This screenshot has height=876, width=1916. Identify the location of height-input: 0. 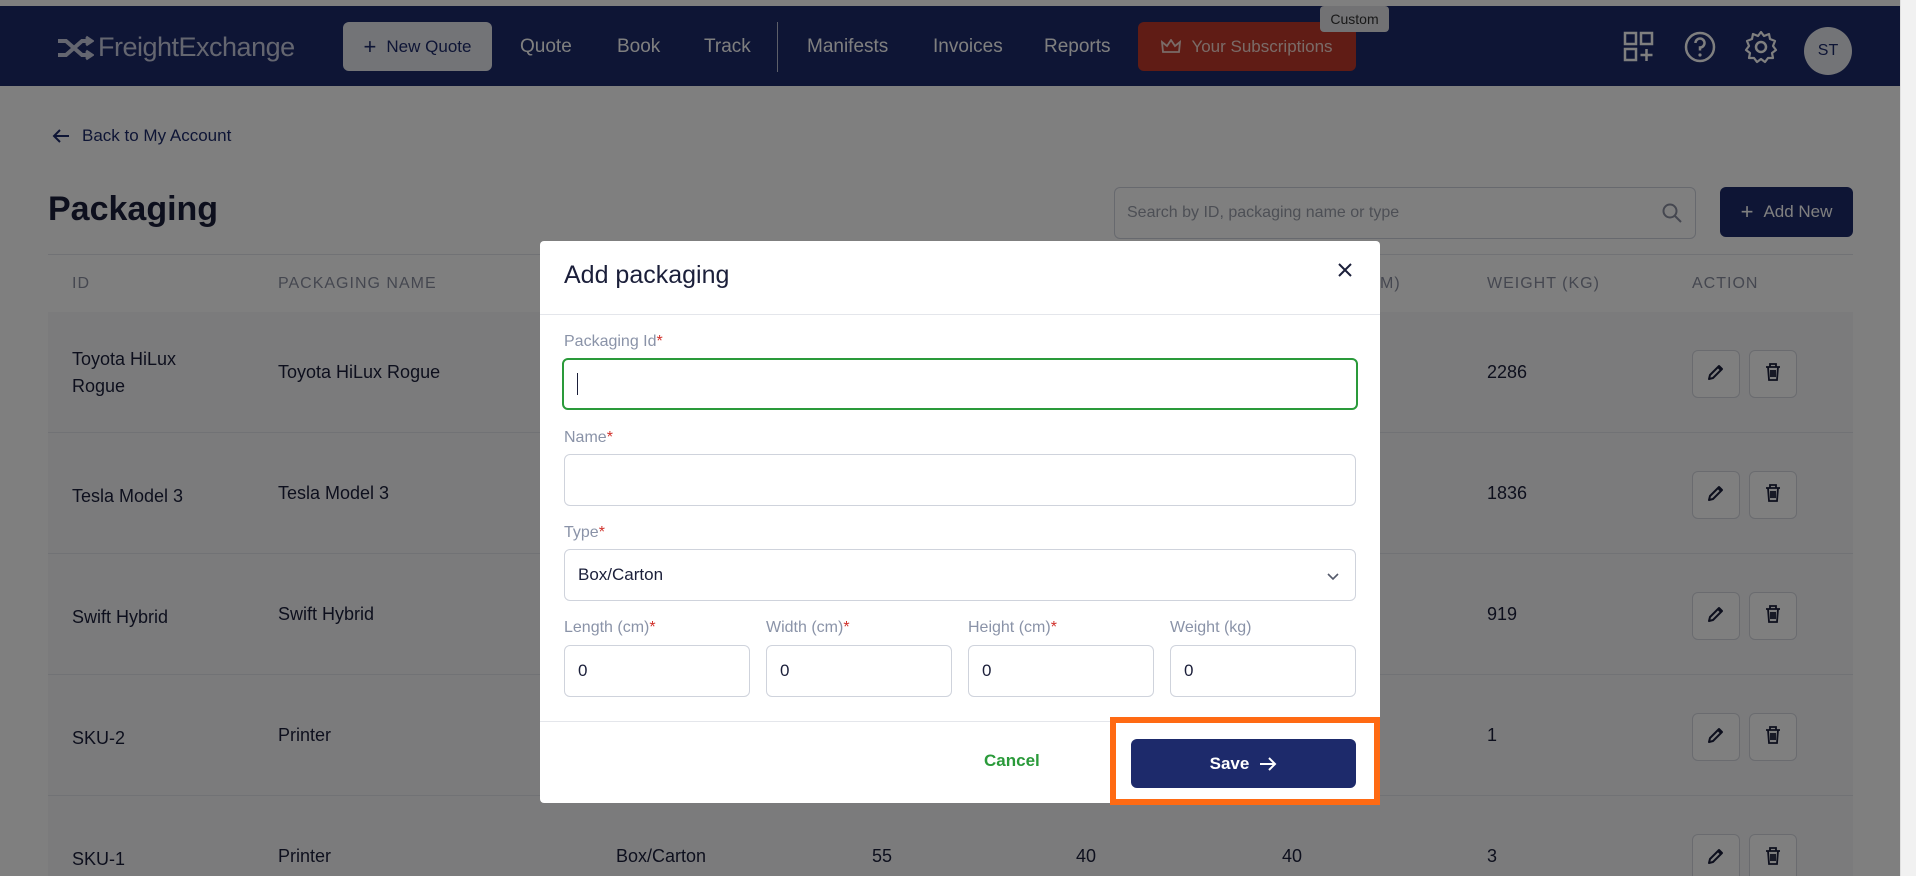
(1061, 671).